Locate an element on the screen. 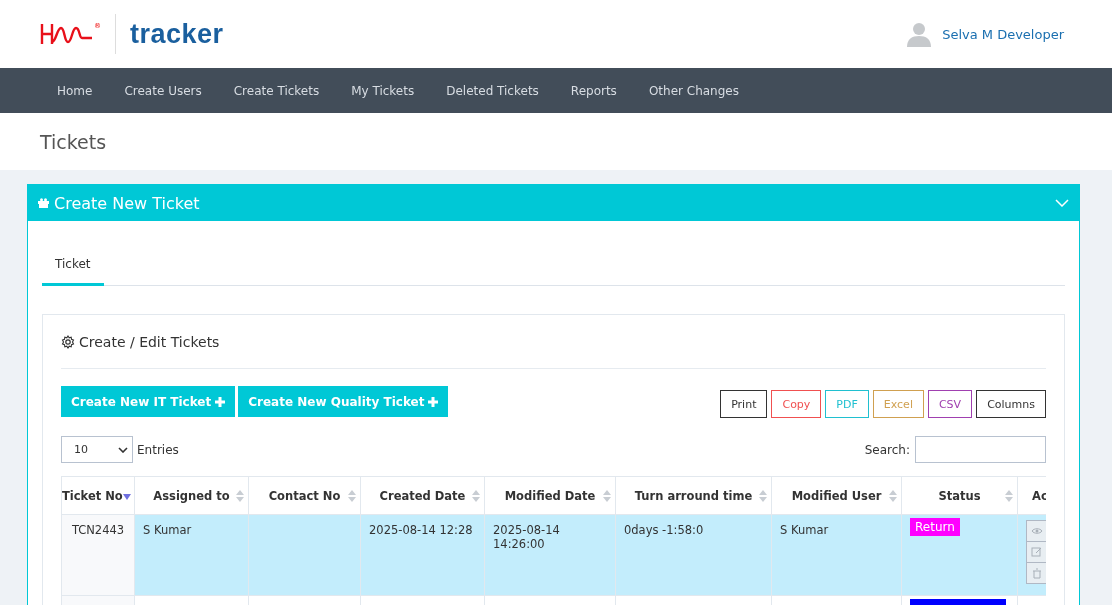 The image size is (1112, 605). eye-icon is located at coordinates (1037, 531).